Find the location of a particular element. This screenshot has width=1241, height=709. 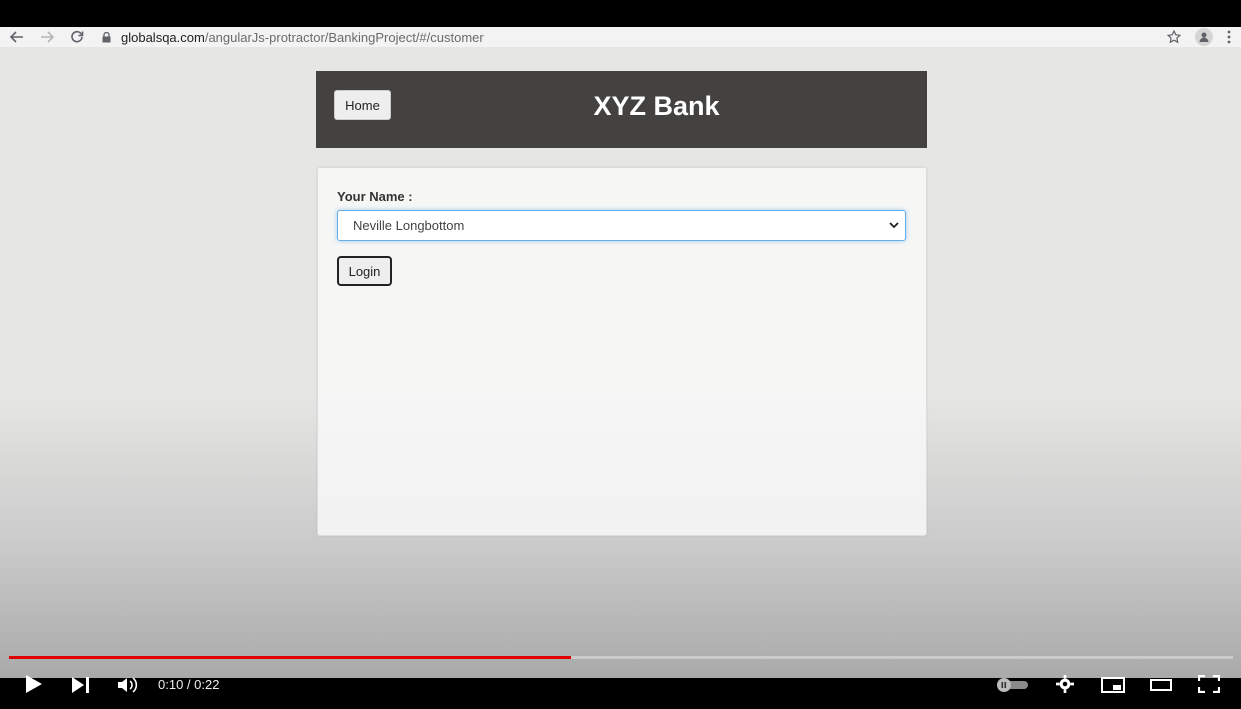

your-name-label: Your Name : is located at coordinates (375, 196).